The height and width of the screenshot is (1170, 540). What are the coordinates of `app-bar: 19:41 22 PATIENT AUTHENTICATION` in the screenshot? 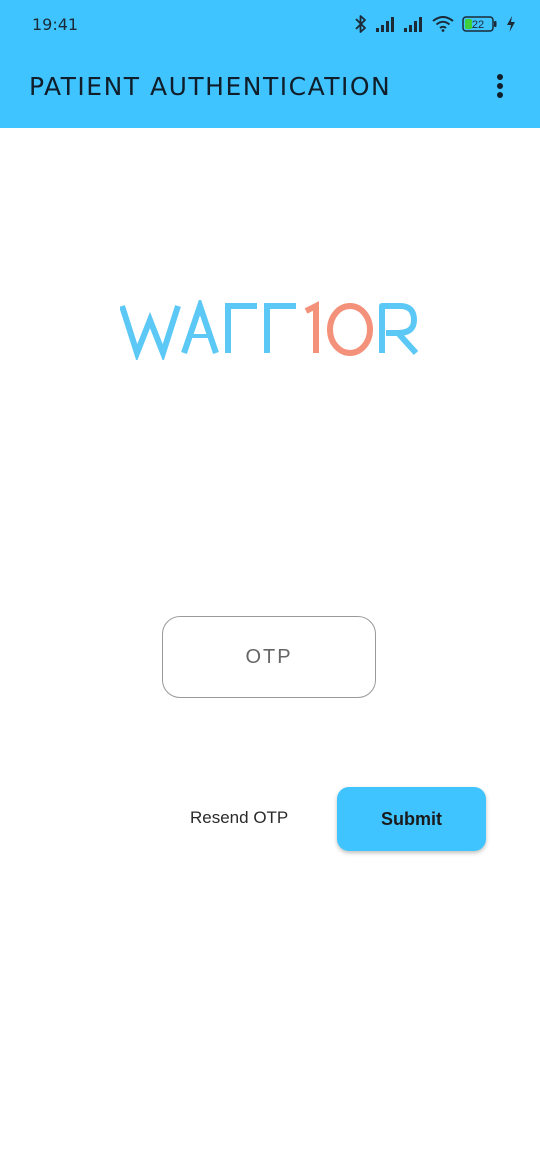 It's located at (270, 64).